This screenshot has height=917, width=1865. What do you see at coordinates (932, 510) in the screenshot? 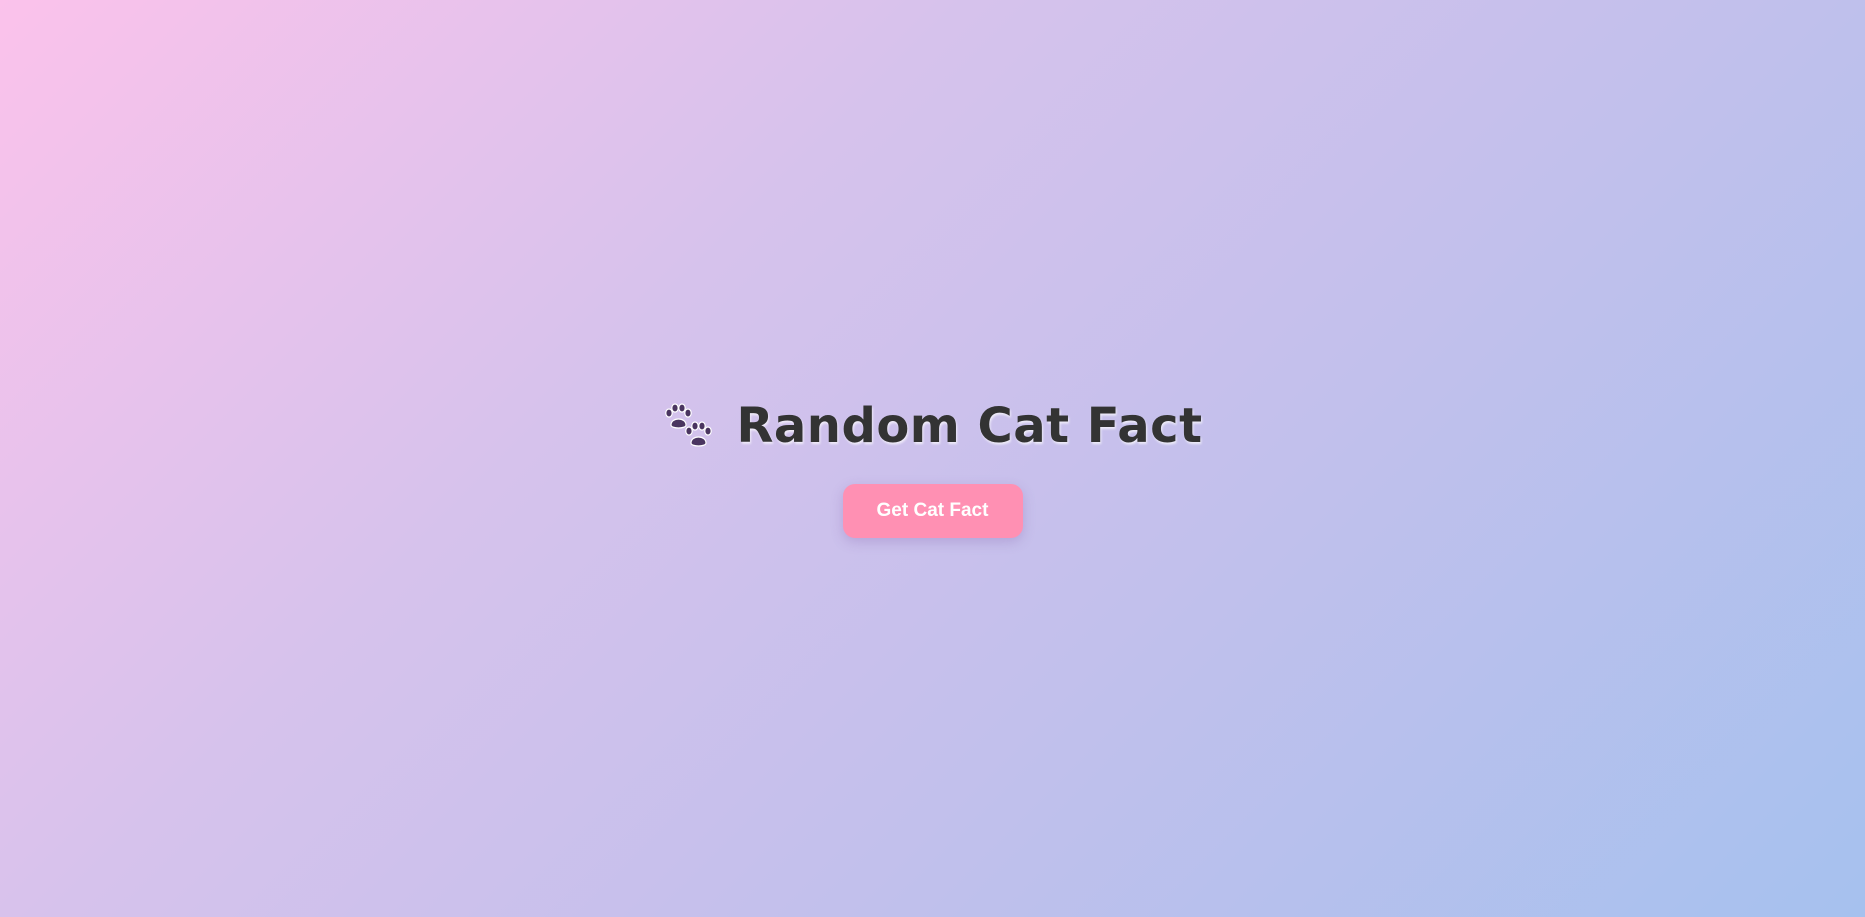
I see `get-cat-fact-button: Get Cat Fact` at bounding box center [932, 510].